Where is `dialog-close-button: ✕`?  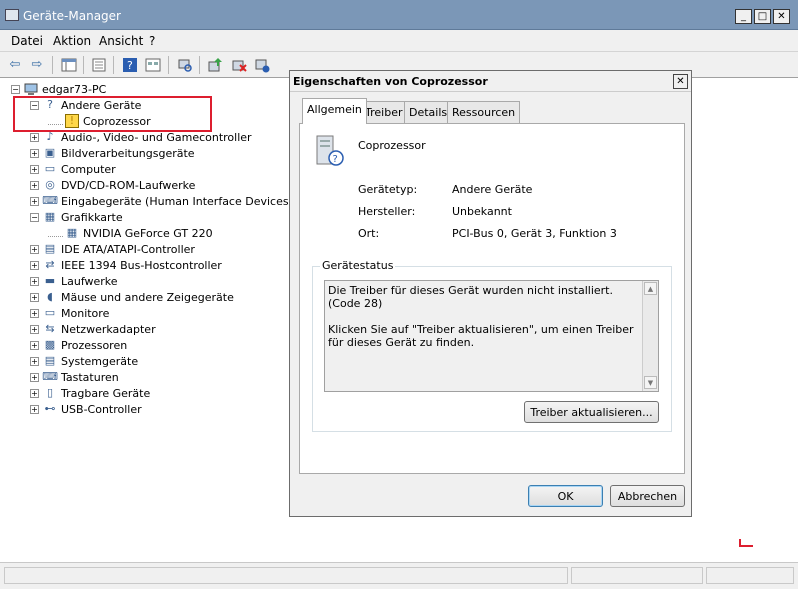
dialog-close-button: ✕ is located at coordinates (680, 81).